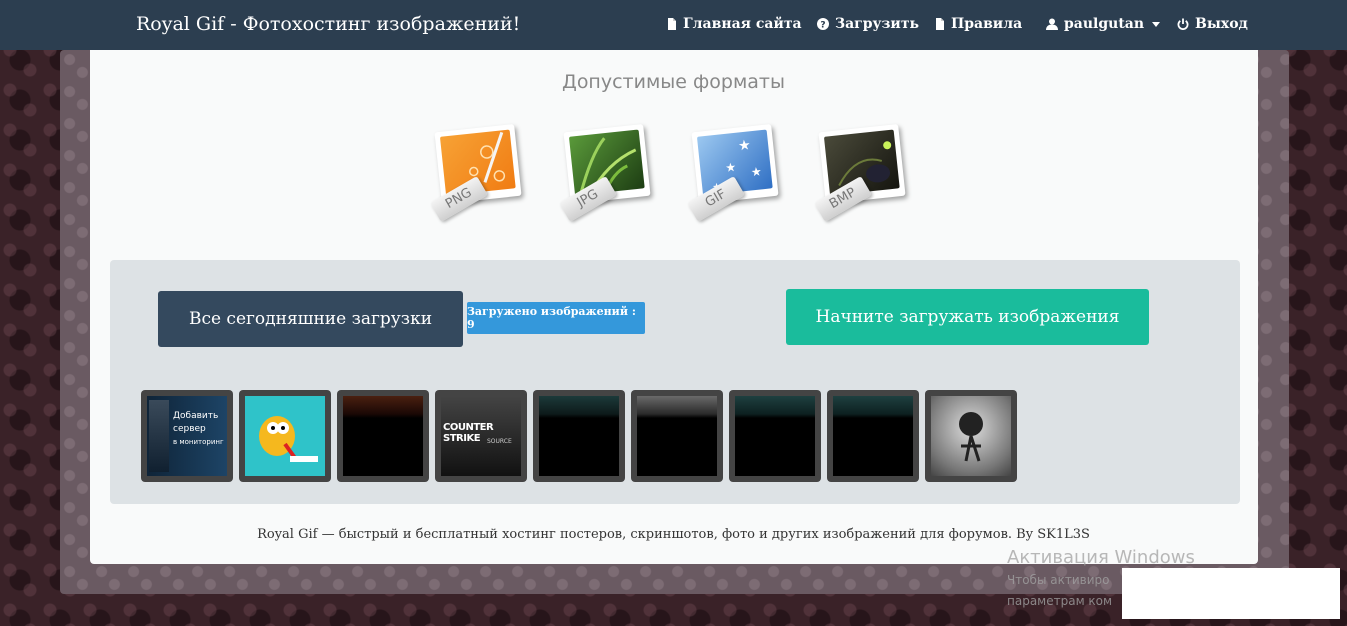  Describe the element at coordinates (556, 318) in the screenshot. I see `upload-count-badge: Загружено изображений : 9` at that location.